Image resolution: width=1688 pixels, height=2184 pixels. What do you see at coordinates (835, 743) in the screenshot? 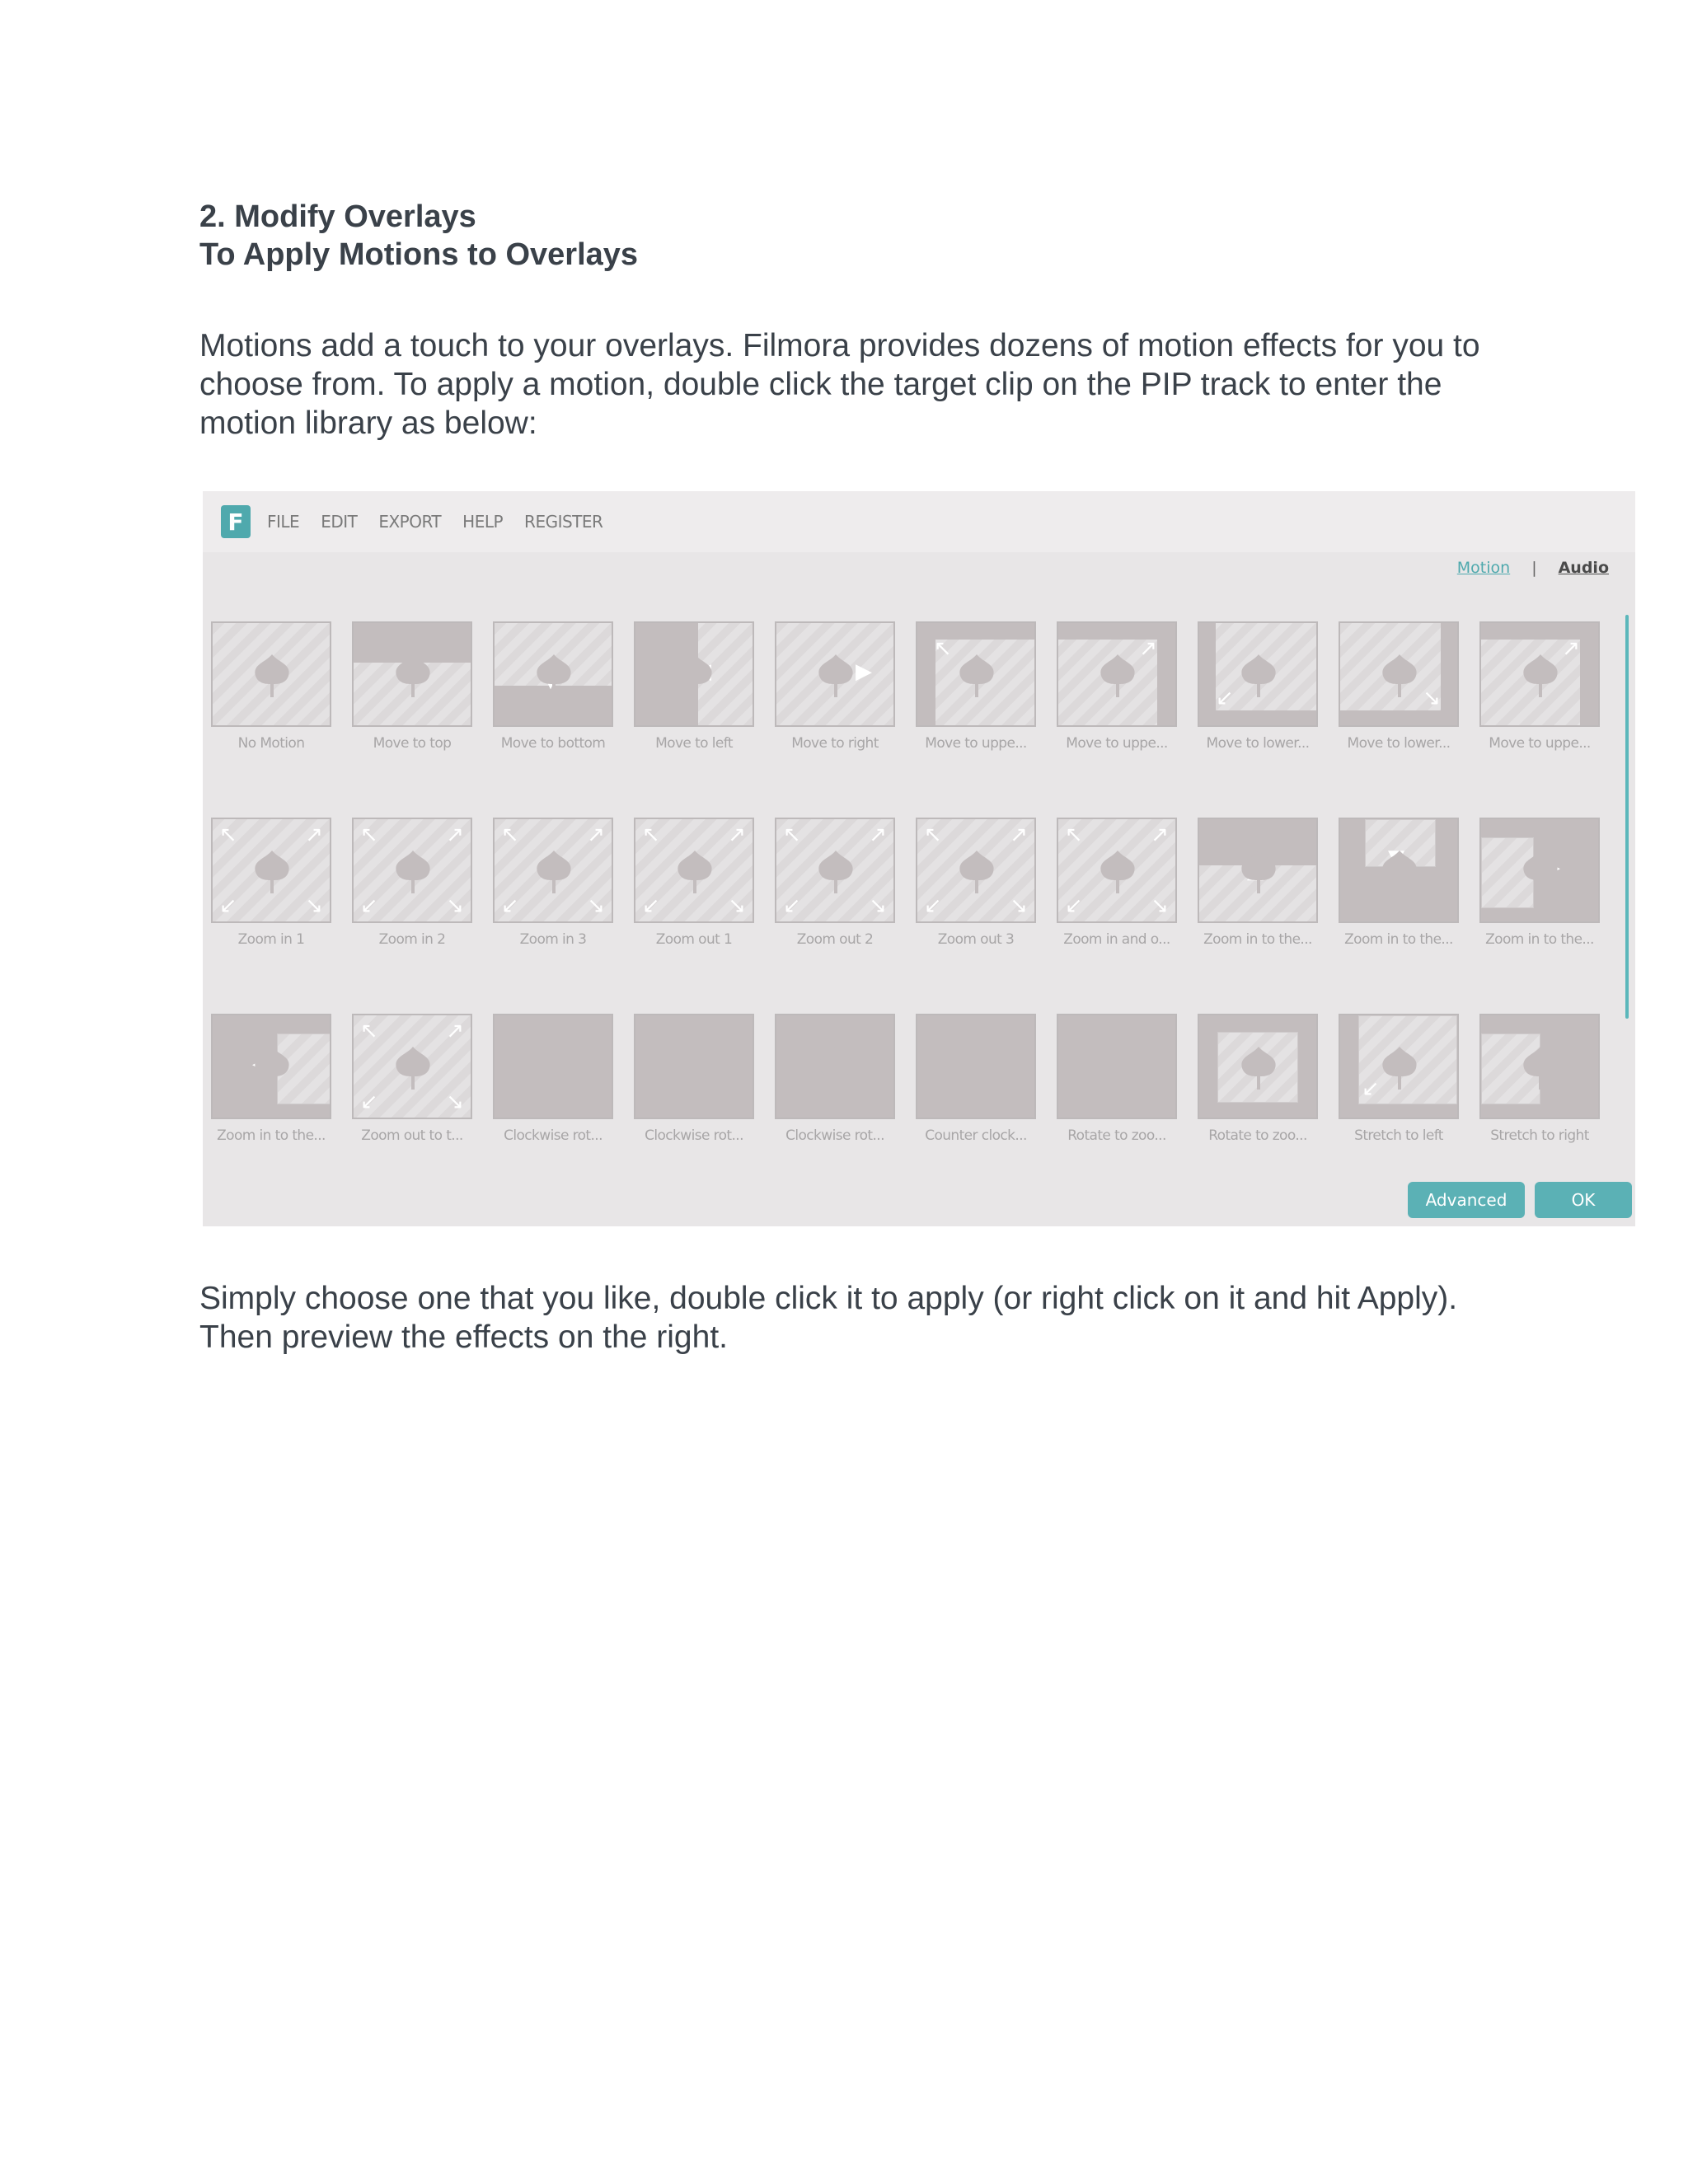
I see `motion-label: Move to right` at bounding box center [835, 743].